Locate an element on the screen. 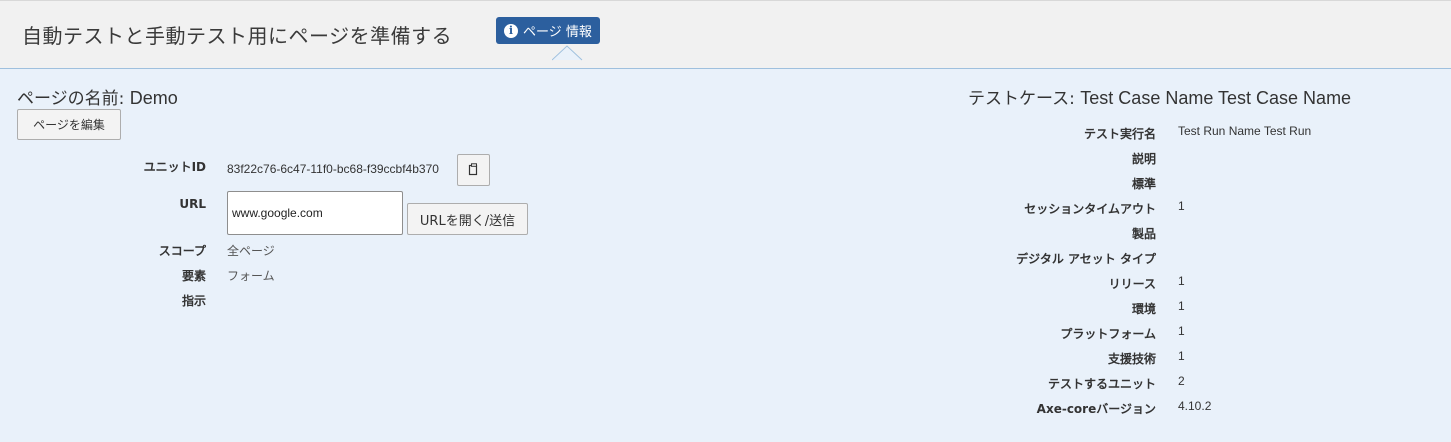 Image resolution: width=1451 pixels, height=442 pixels. detail-label: プラットフォーム is located at coordinates (1108, 334).